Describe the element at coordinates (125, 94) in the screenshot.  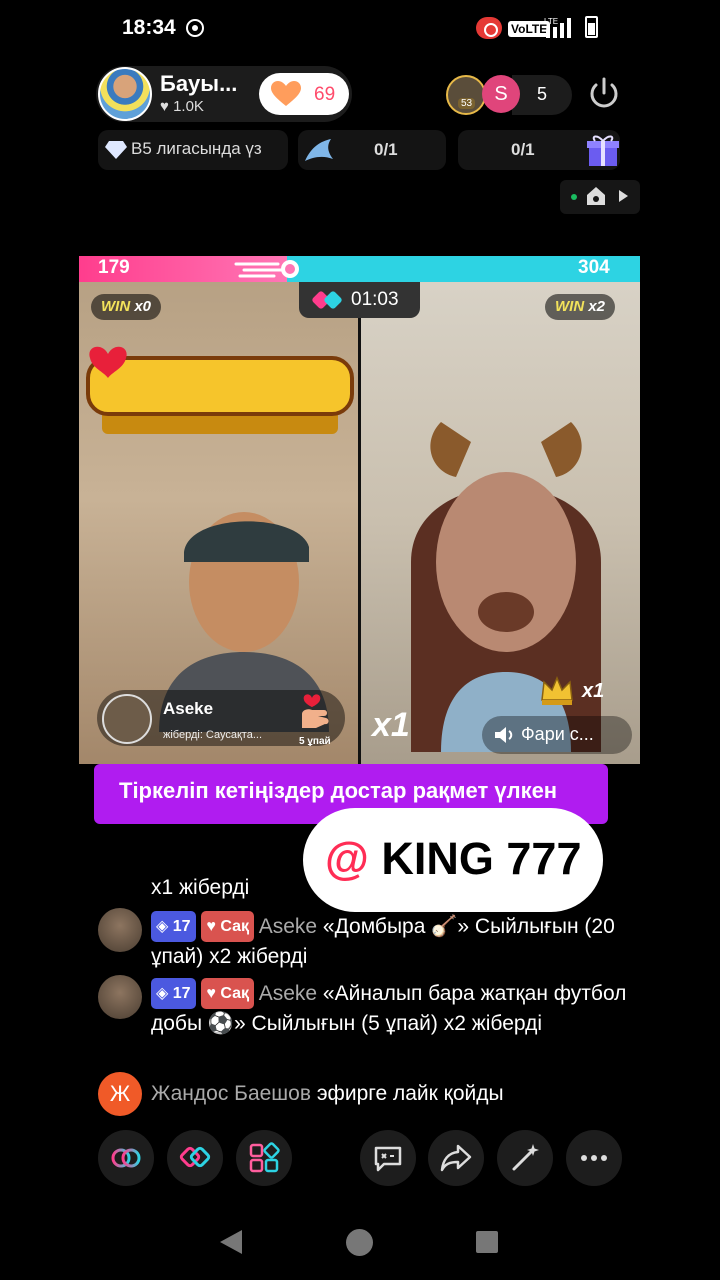
I see `host-avatar` at that location.